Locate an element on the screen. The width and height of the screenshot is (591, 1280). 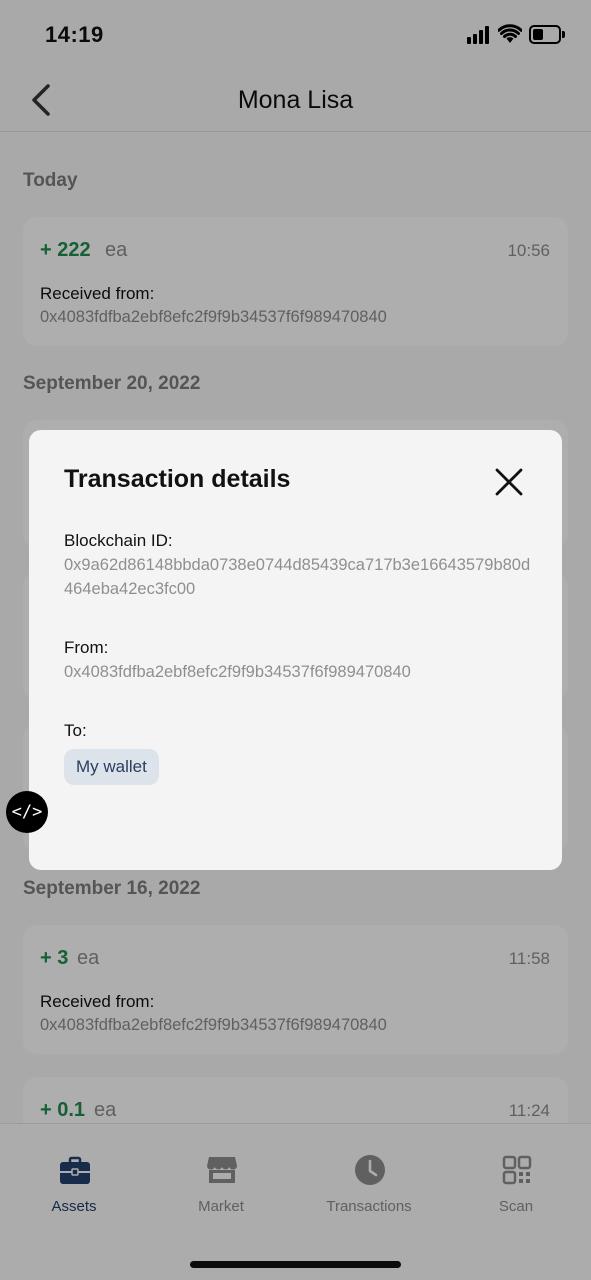
close-icon is located at coordinates (509, 482).